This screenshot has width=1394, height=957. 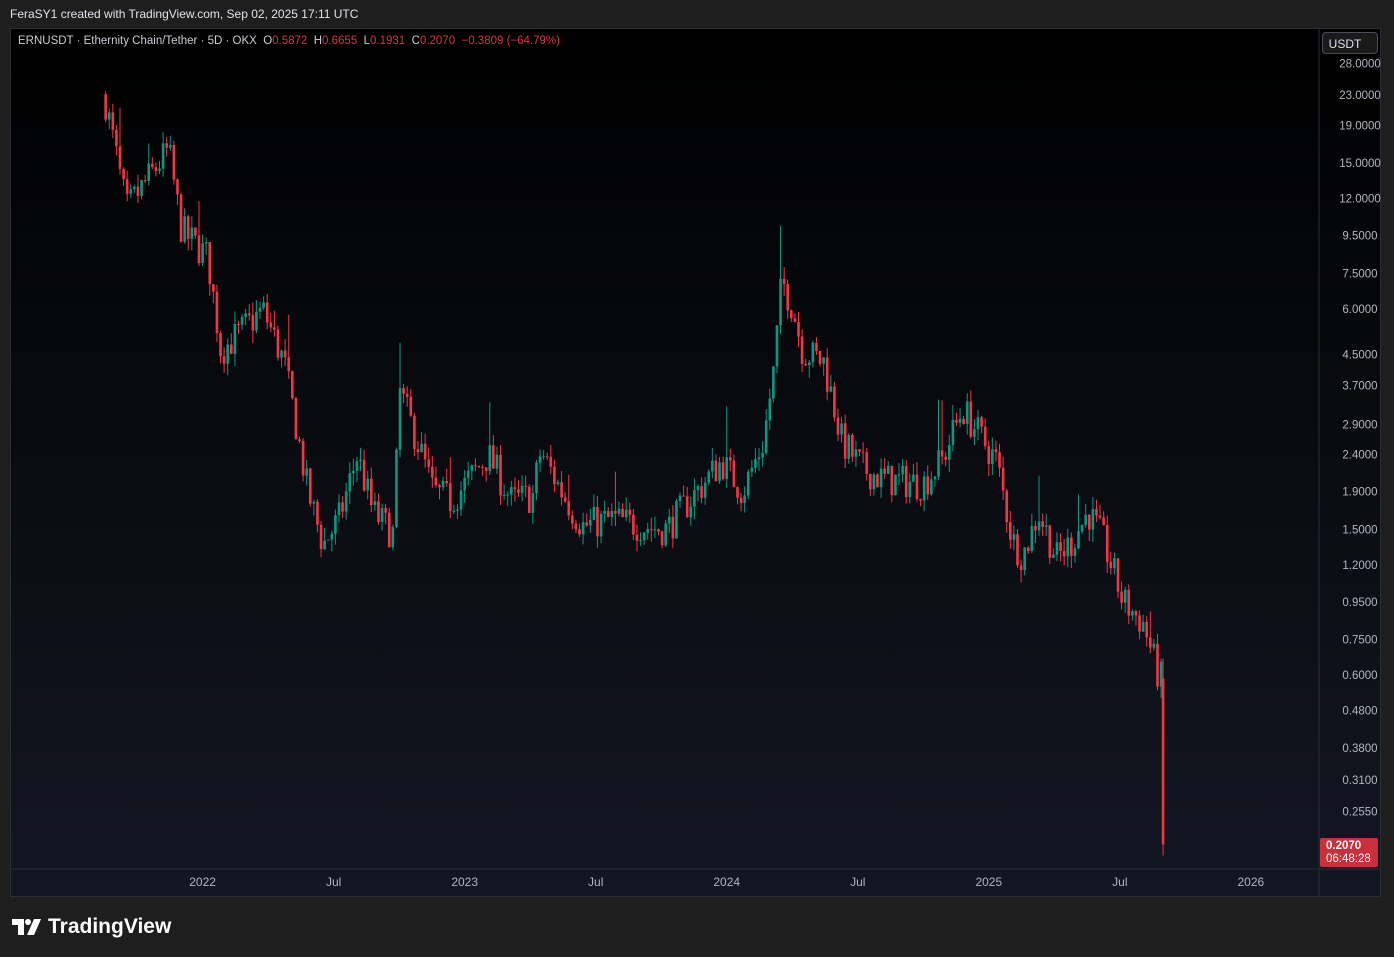 I want to click on currency-button: USDT, so click(x=1350, y=43).